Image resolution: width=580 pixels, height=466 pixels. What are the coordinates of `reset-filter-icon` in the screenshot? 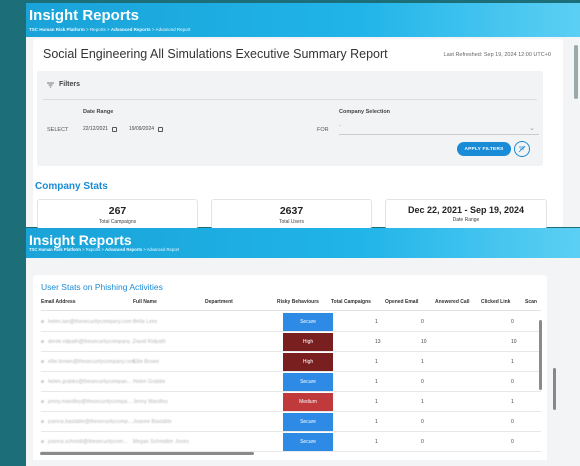 It's located at (522, 149).